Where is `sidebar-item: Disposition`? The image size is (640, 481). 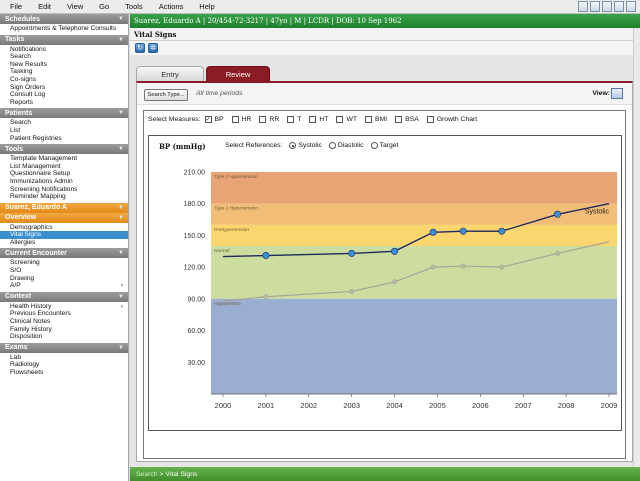 sidebar-item: Disposition is located at coordinates (69, 337).